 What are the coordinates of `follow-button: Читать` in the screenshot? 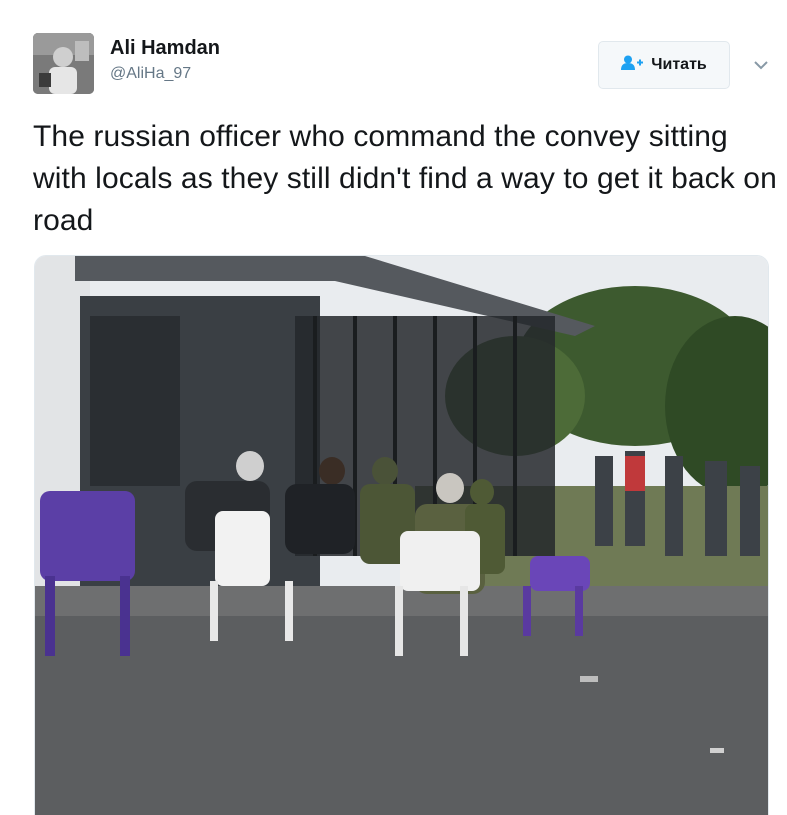 It's located at (664, 65).